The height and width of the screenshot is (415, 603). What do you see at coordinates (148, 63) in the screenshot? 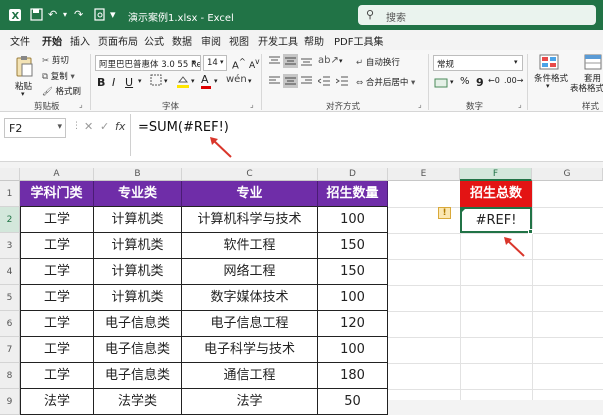
I see `font-family-select: 阿里巴巴普惠体 3.0 55 Regu` at bounding box center [148, 63].